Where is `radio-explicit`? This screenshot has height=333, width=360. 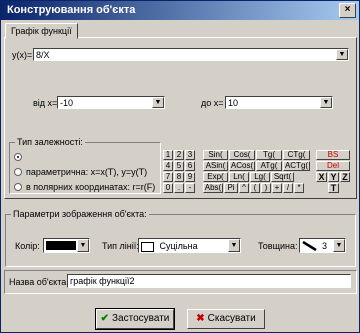 radio-explicit is located at coordinates (18, 157).